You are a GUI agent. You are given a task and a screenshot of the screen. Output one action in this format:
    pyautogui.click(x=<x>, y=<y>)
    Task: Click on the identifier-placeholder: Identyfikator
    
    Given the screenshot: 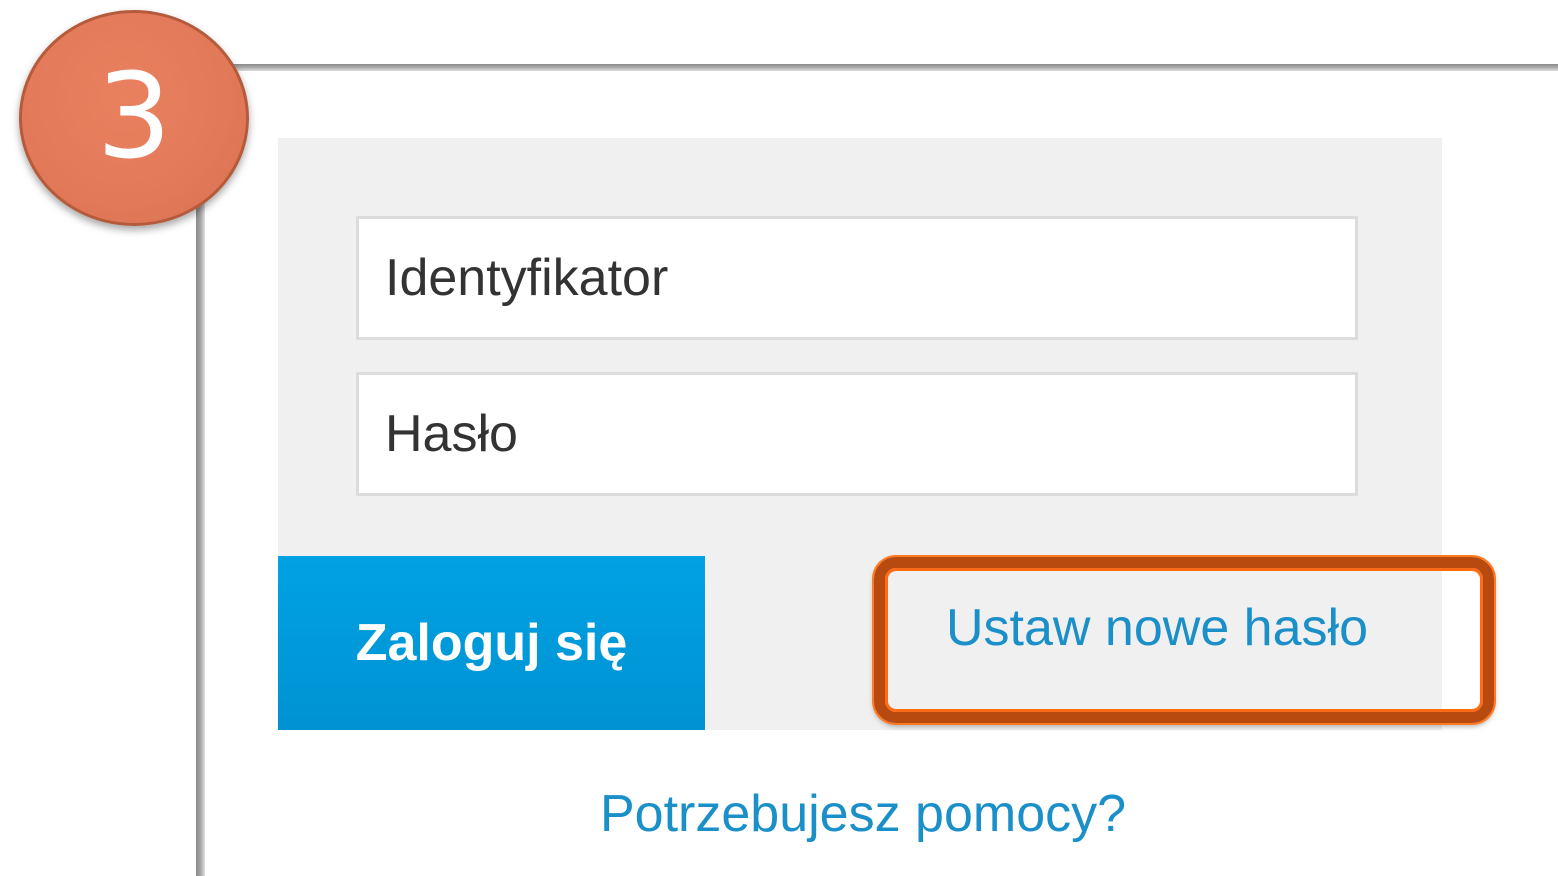 What is the action you would take?
    pyautogui.click(x=527, y=278)
    